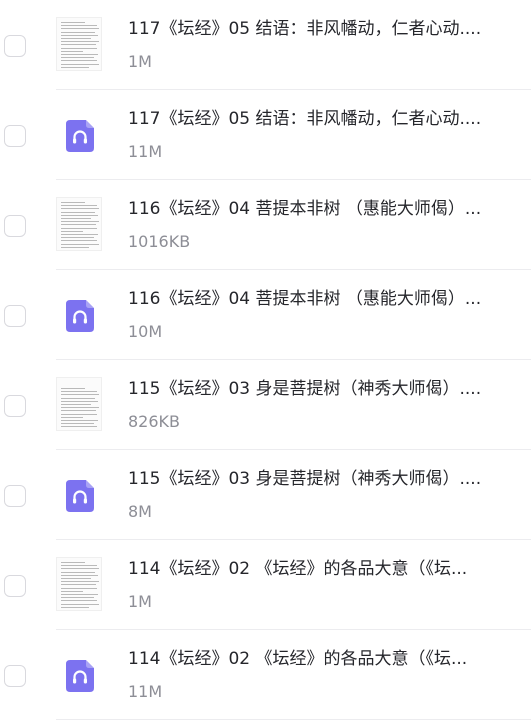 The width and height of the screenshot is (531, 720). Describe the element at coordinates (265, 405) in the screenshot. I see `file-row: 115《坛经》03 身是菩提树（神秀大师偈）.... 826KB` at that location.